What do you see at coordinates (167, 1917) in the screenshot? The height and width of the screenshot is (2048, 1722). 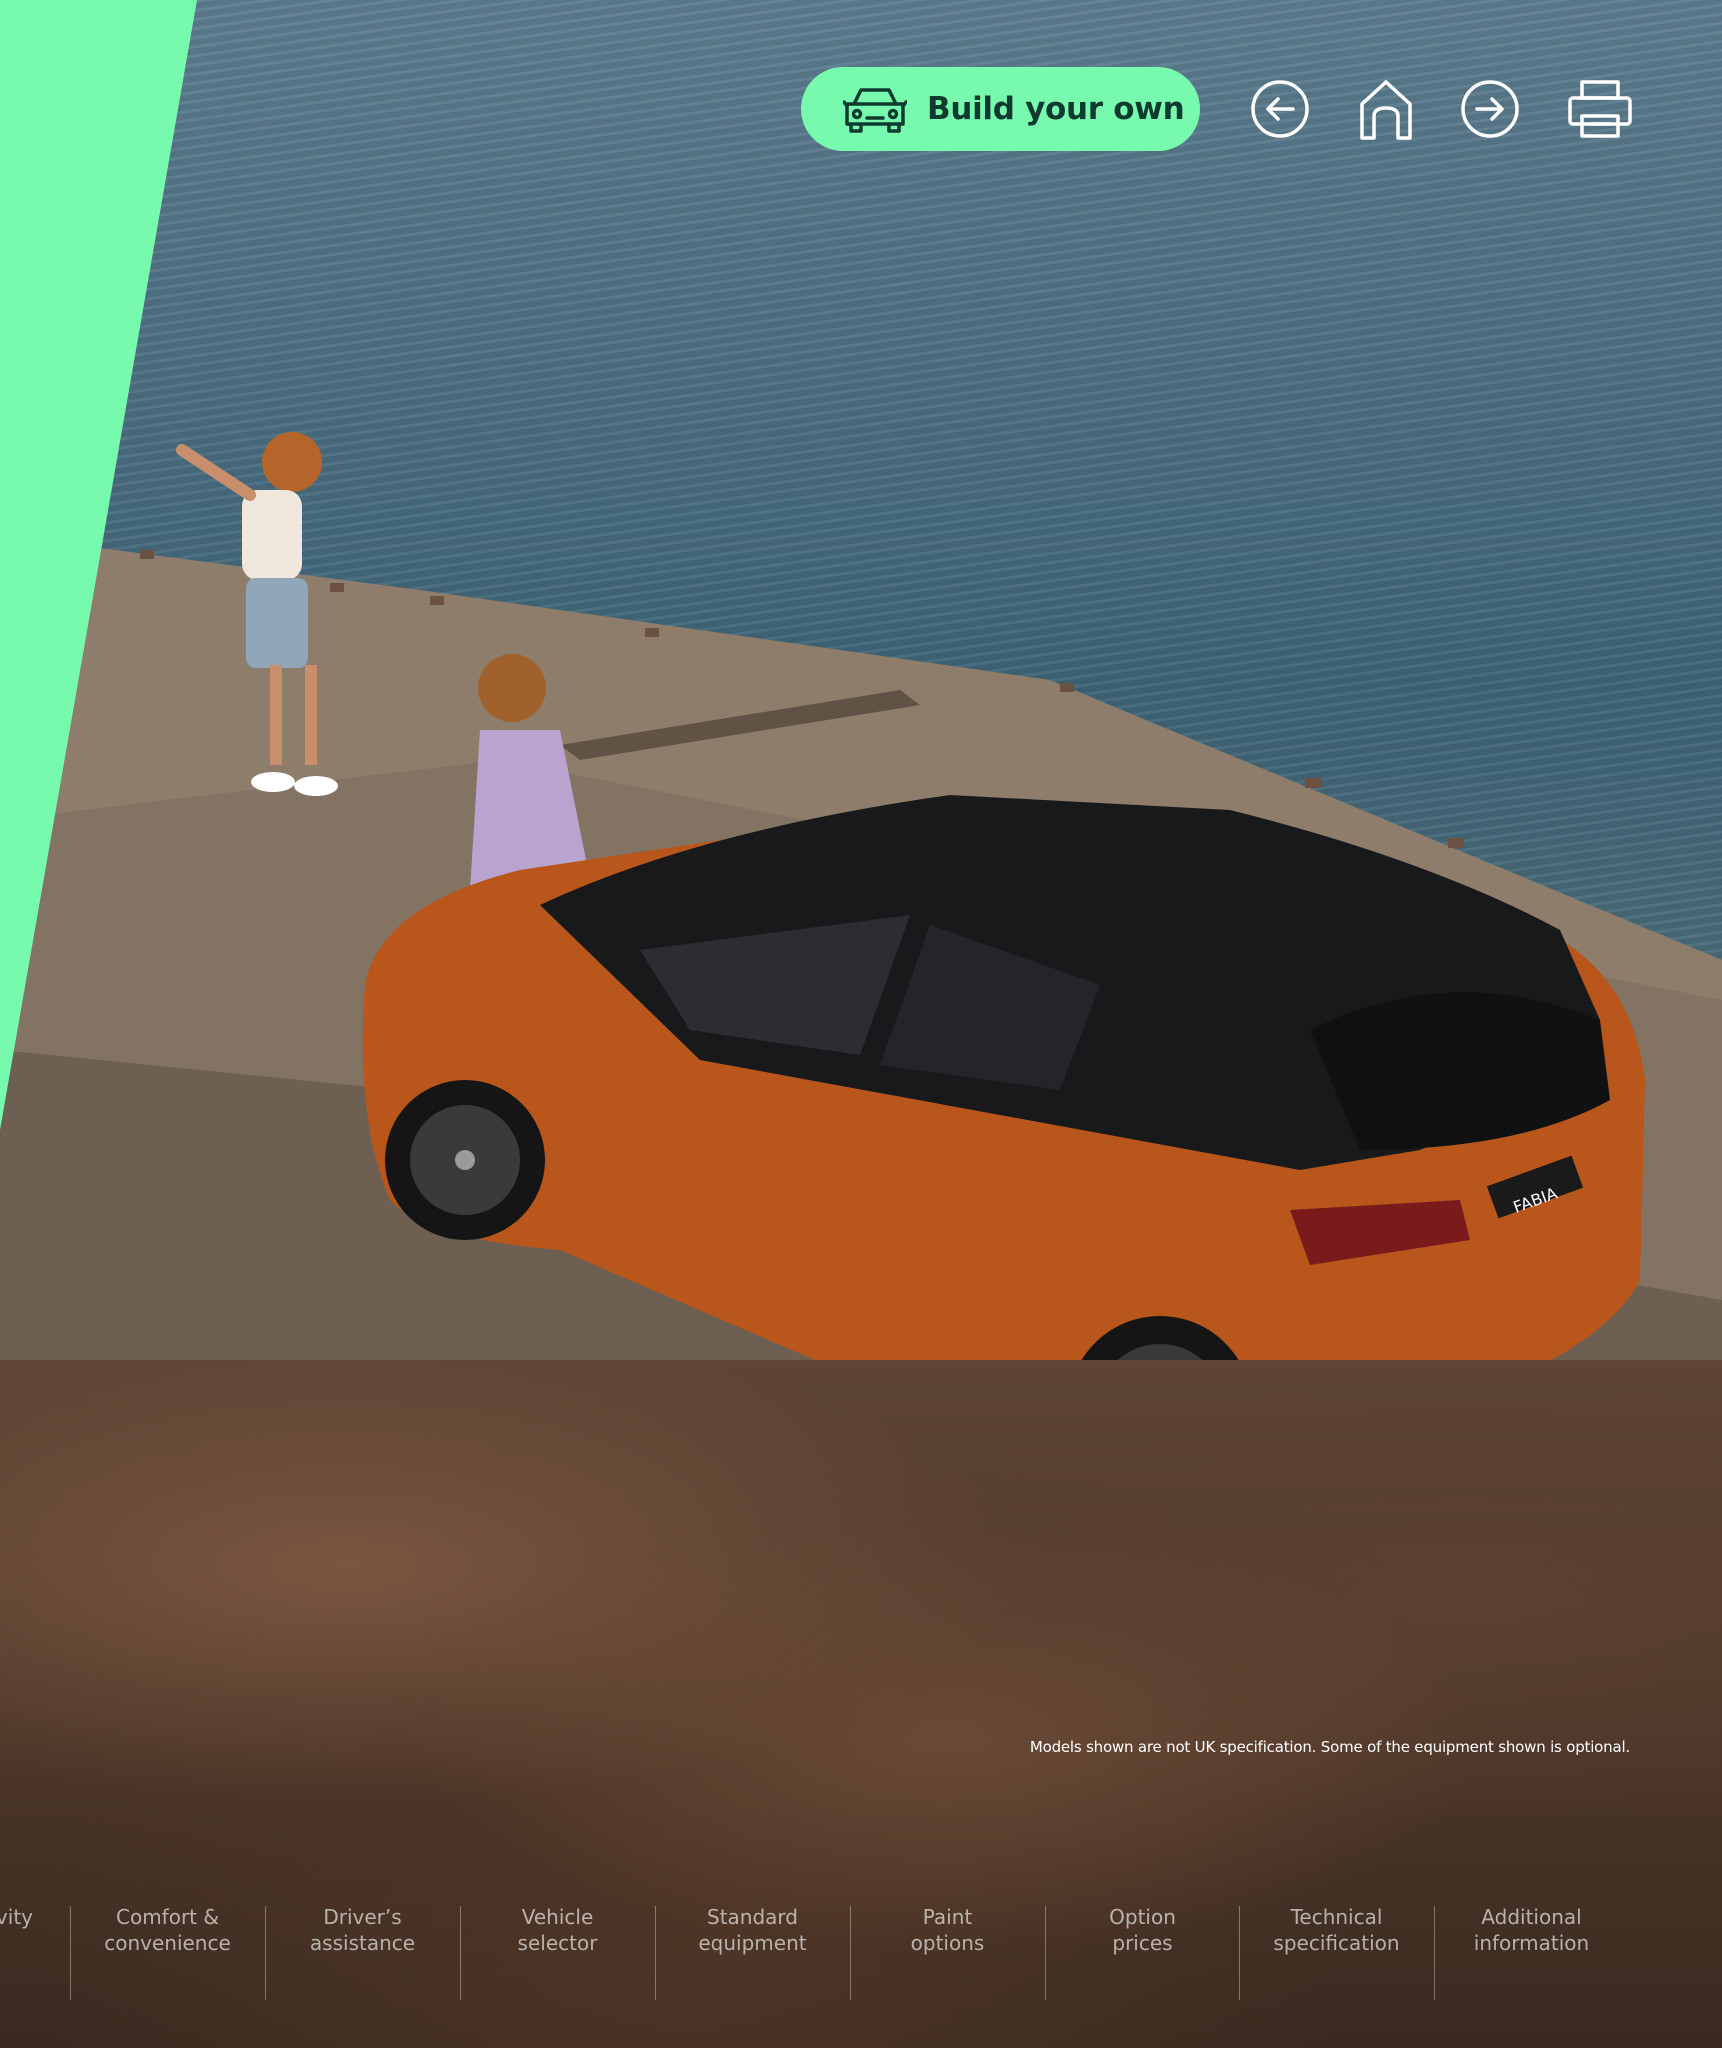 I see `nav-item-label: Comfort &` at bounding box center [167, 1917].